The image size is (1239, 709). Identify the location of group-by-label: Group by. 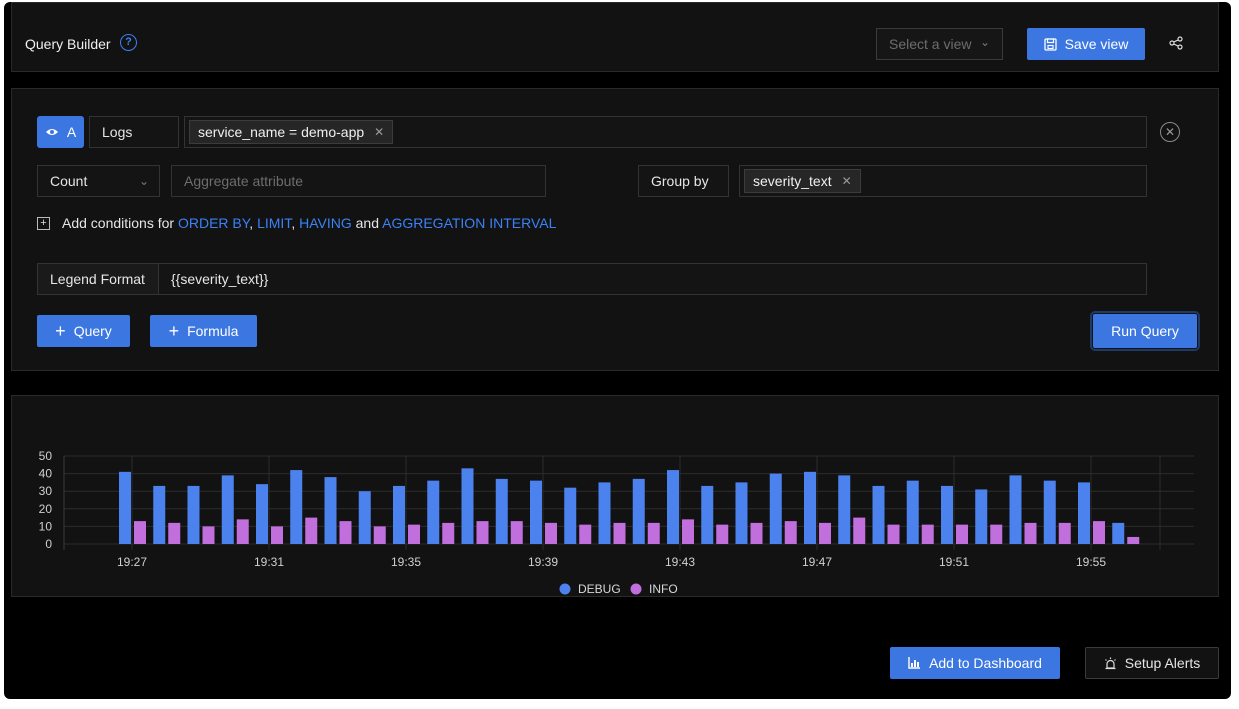
(683, 181).